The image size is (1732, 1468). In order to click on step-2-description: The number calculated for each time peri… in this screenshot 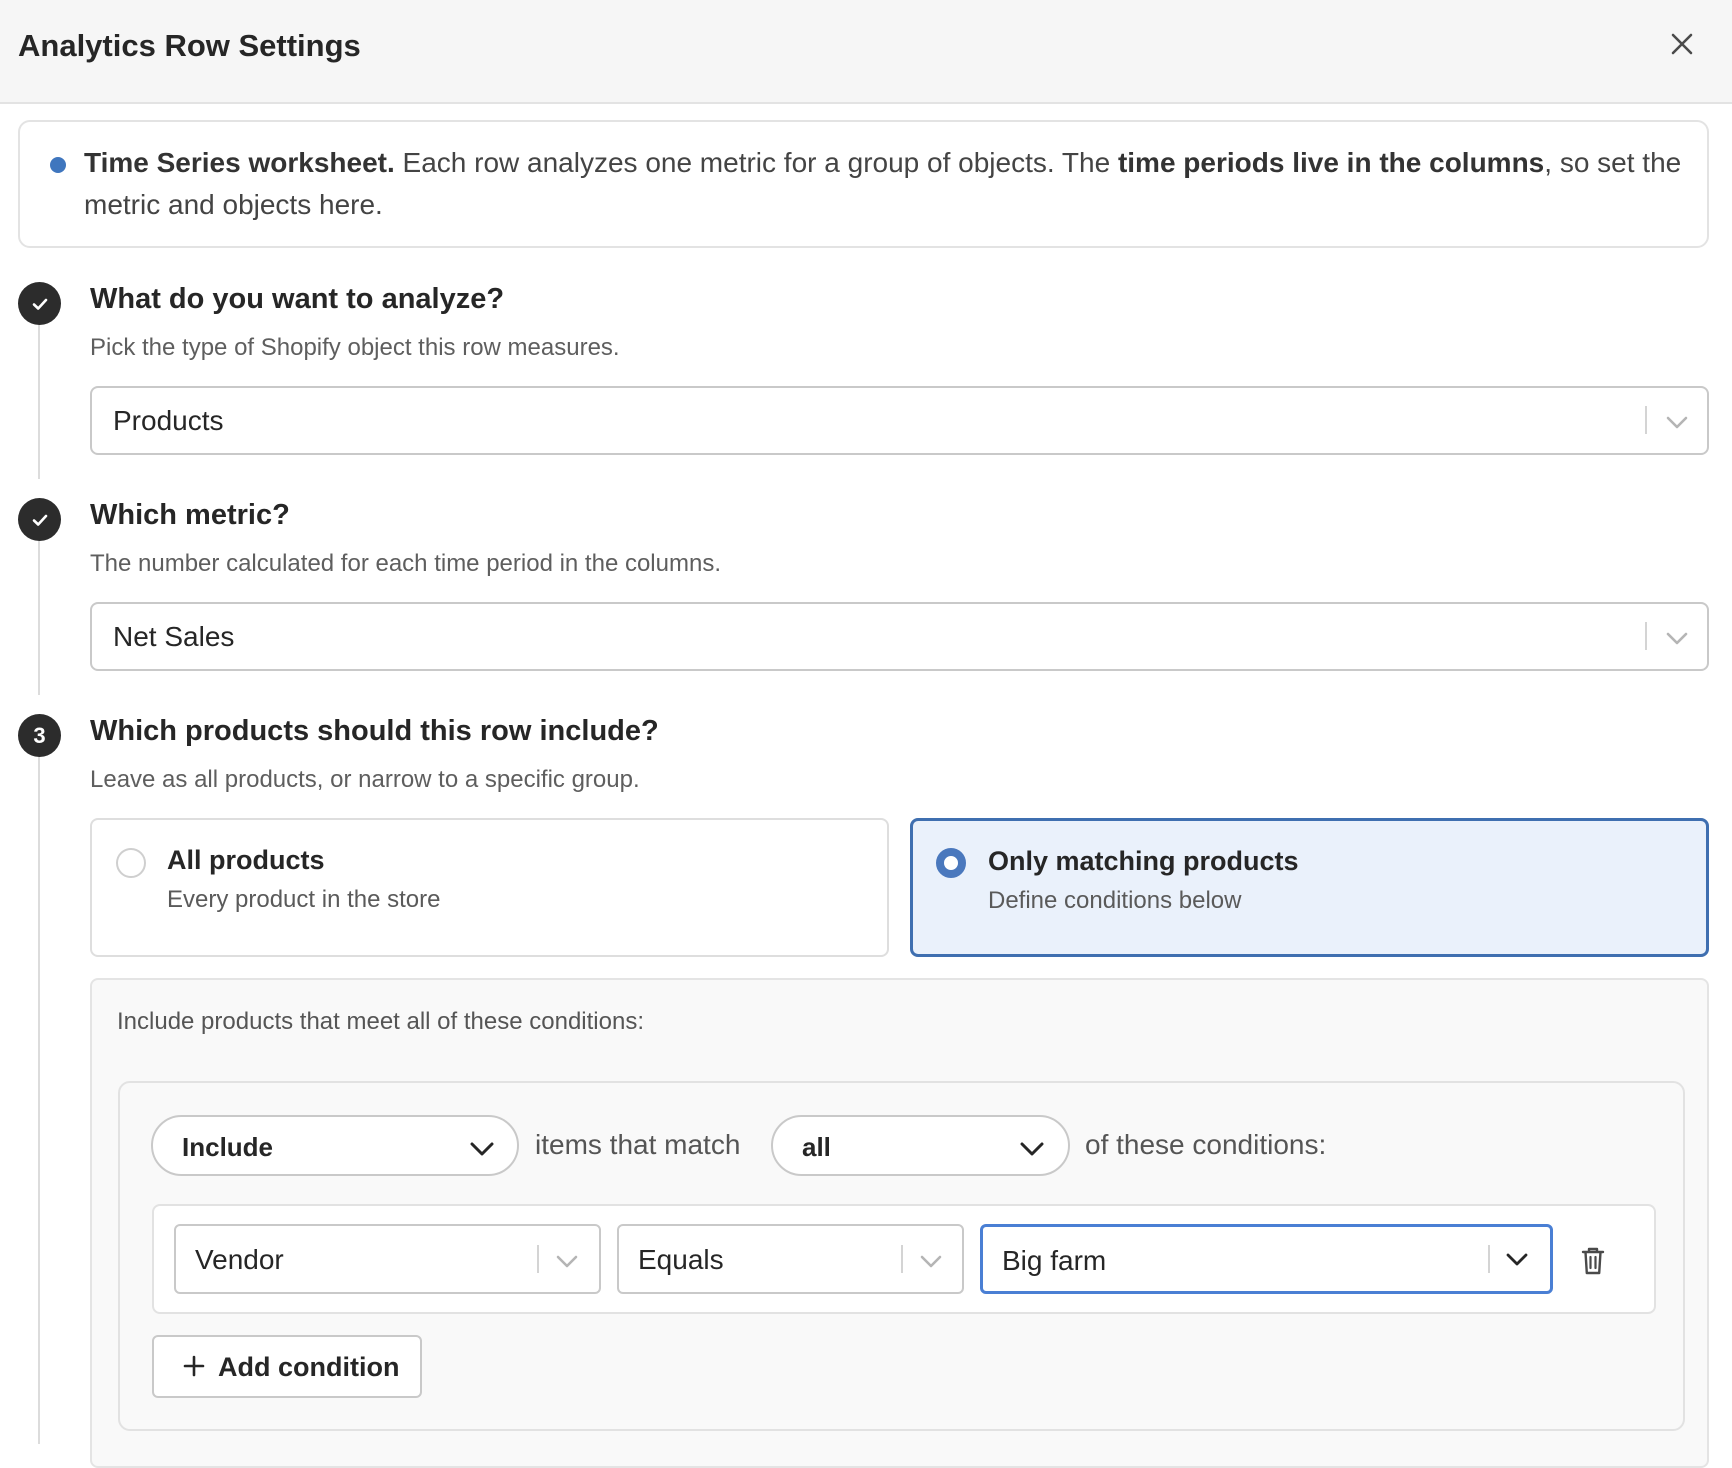, I will do `click(405, 563)`.